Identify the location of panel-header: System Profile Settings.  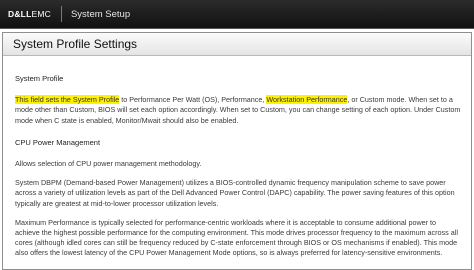
(237, 44).